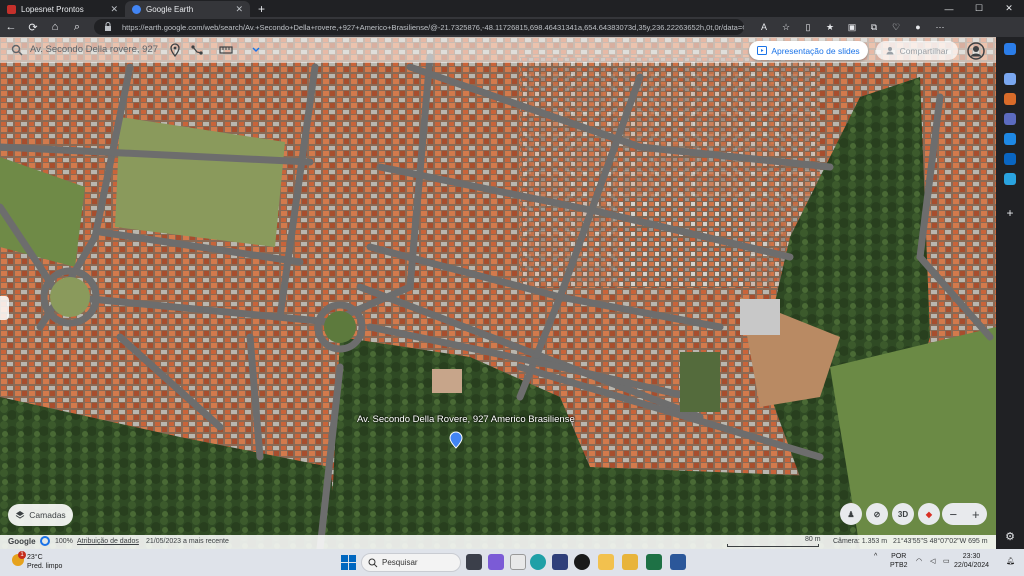  Describe the element at coordinates (1010, 99) in the screenshot. I see `shopping-icon` at that location.